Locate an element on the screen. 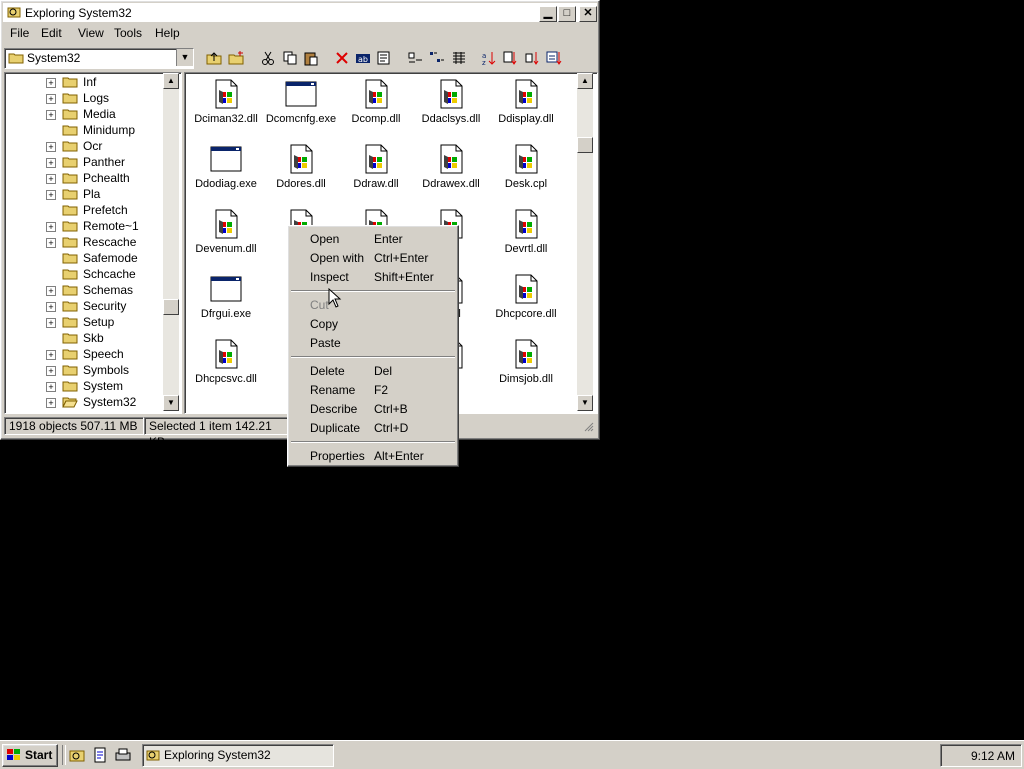  file-item: Devenum.dll is located at coordinates (226, 234).